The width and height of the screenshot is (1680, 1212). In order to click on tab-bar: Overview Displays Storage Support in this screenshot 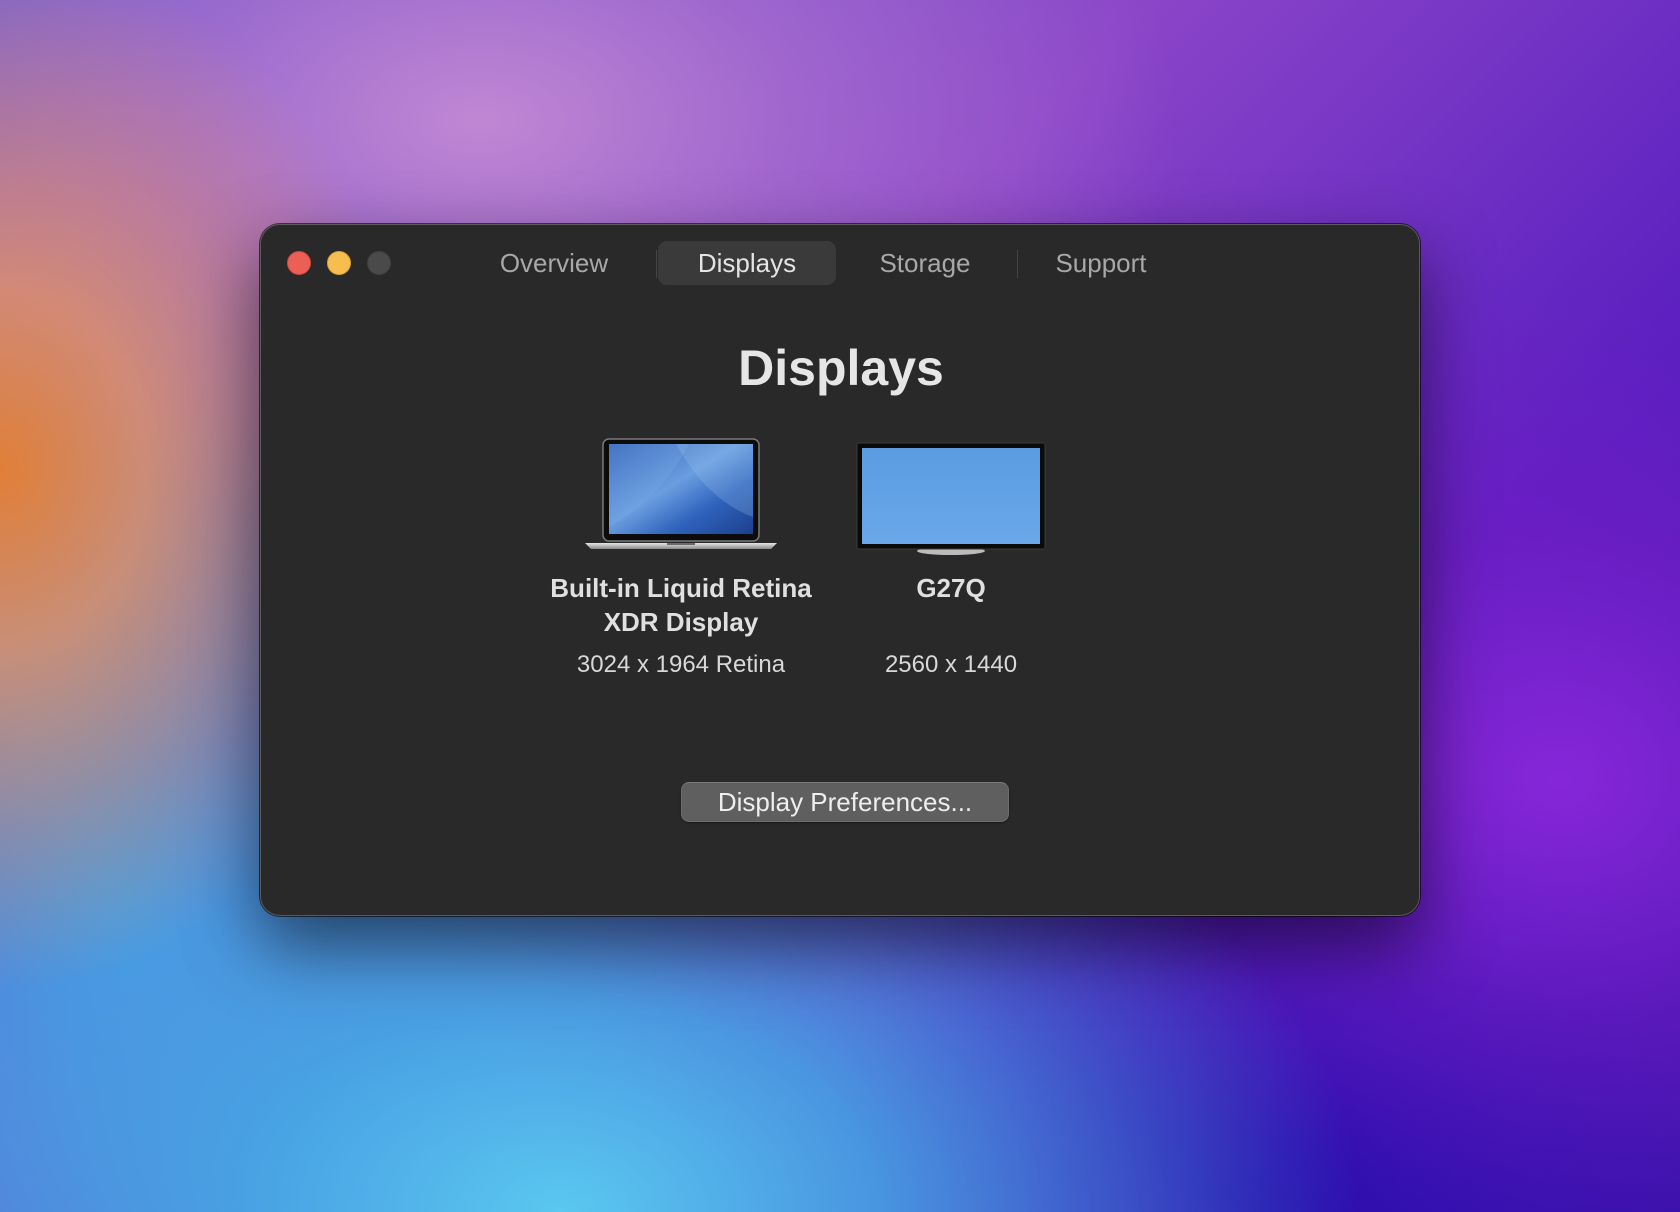, I will do `click(841, 263)`.